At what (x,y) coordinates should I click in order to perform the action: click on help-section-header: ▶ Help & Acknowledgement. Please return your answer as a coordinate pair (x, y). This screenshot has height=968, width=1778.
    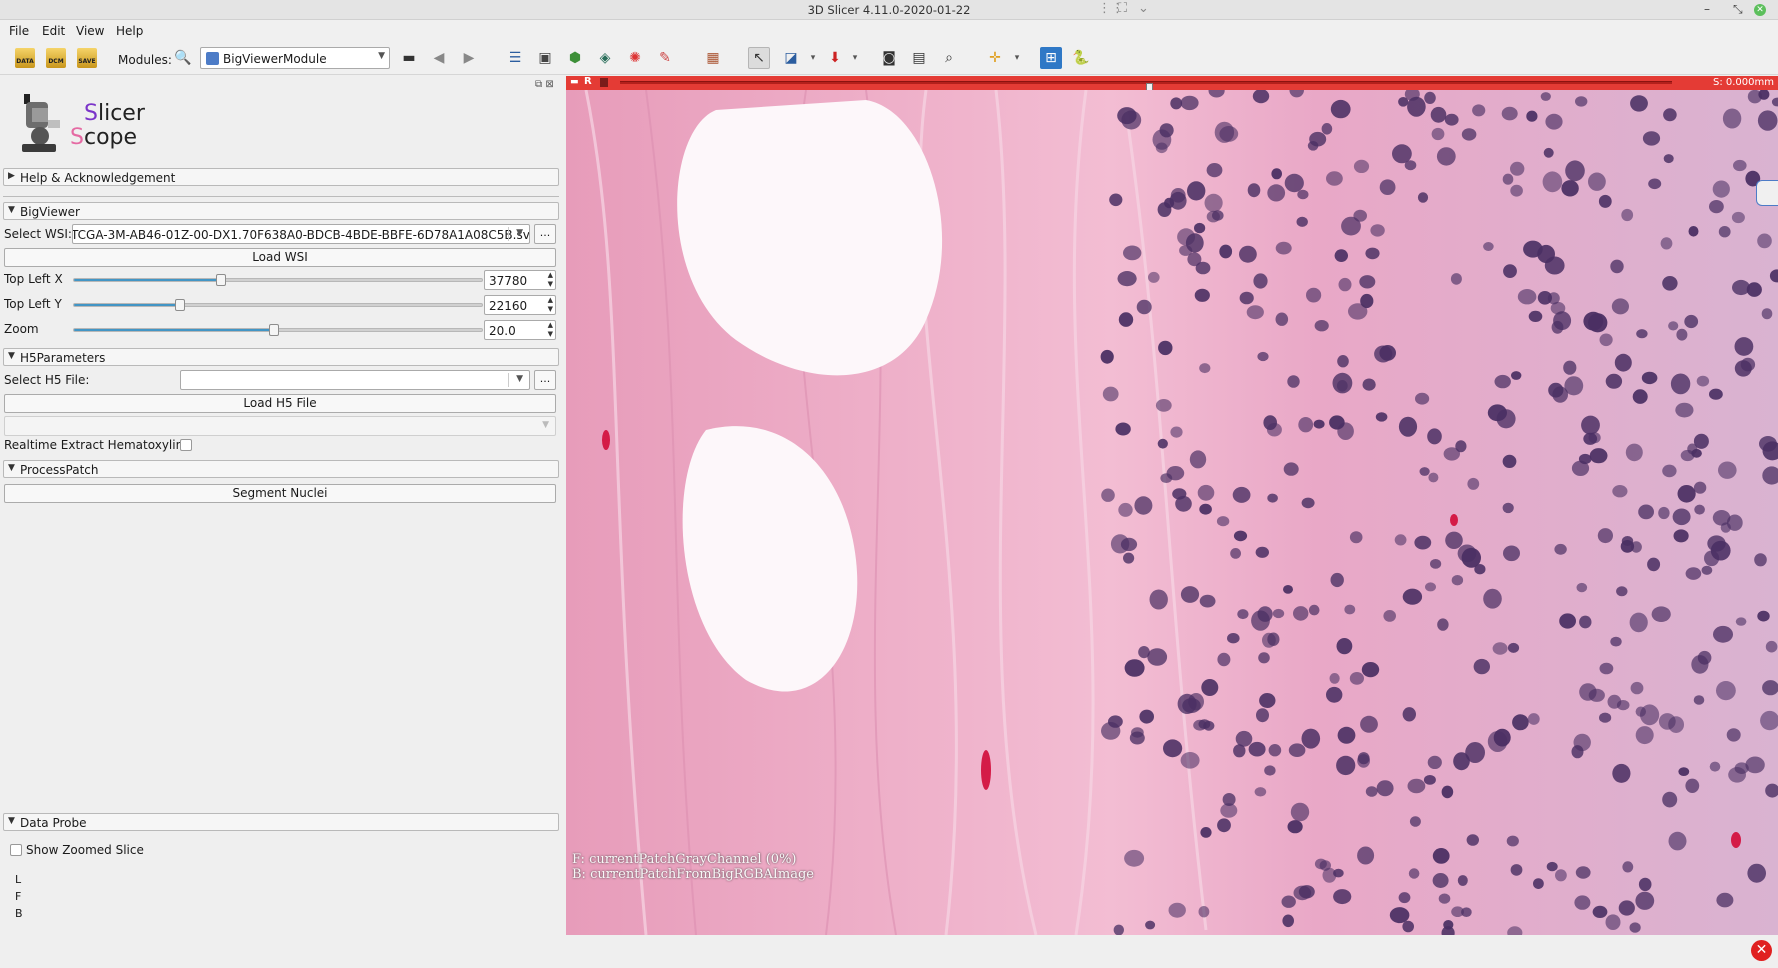
    Looking at the image, I should click on (281, 177).